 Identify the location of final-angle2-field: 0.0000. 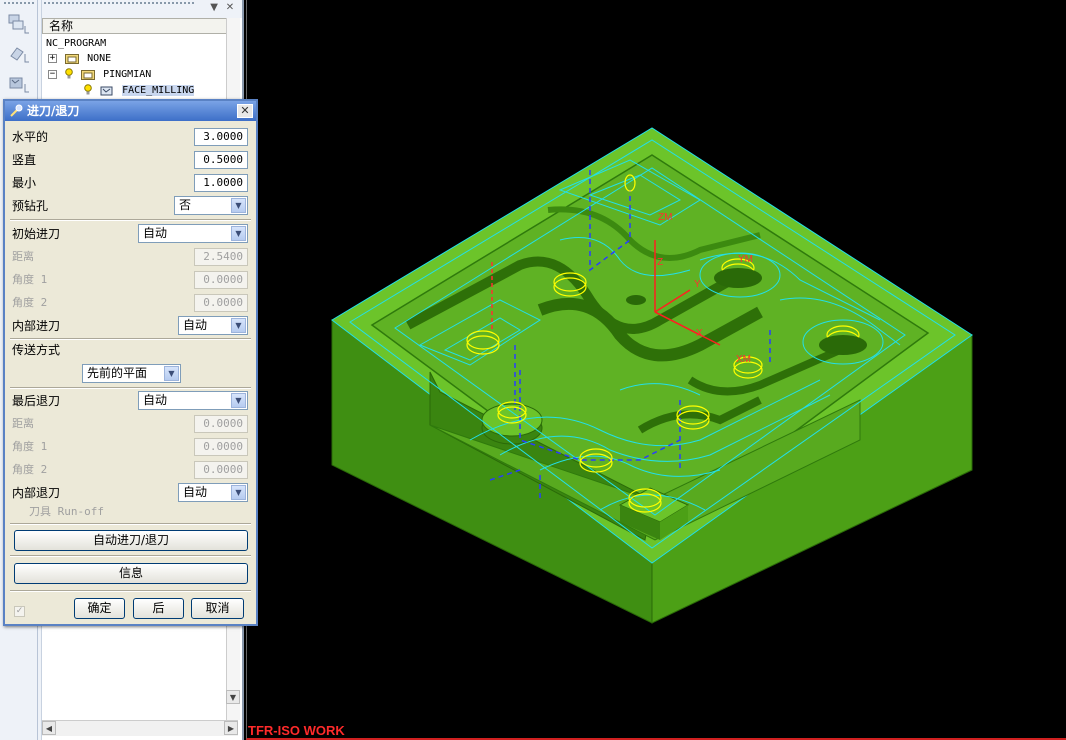
(221, 470).